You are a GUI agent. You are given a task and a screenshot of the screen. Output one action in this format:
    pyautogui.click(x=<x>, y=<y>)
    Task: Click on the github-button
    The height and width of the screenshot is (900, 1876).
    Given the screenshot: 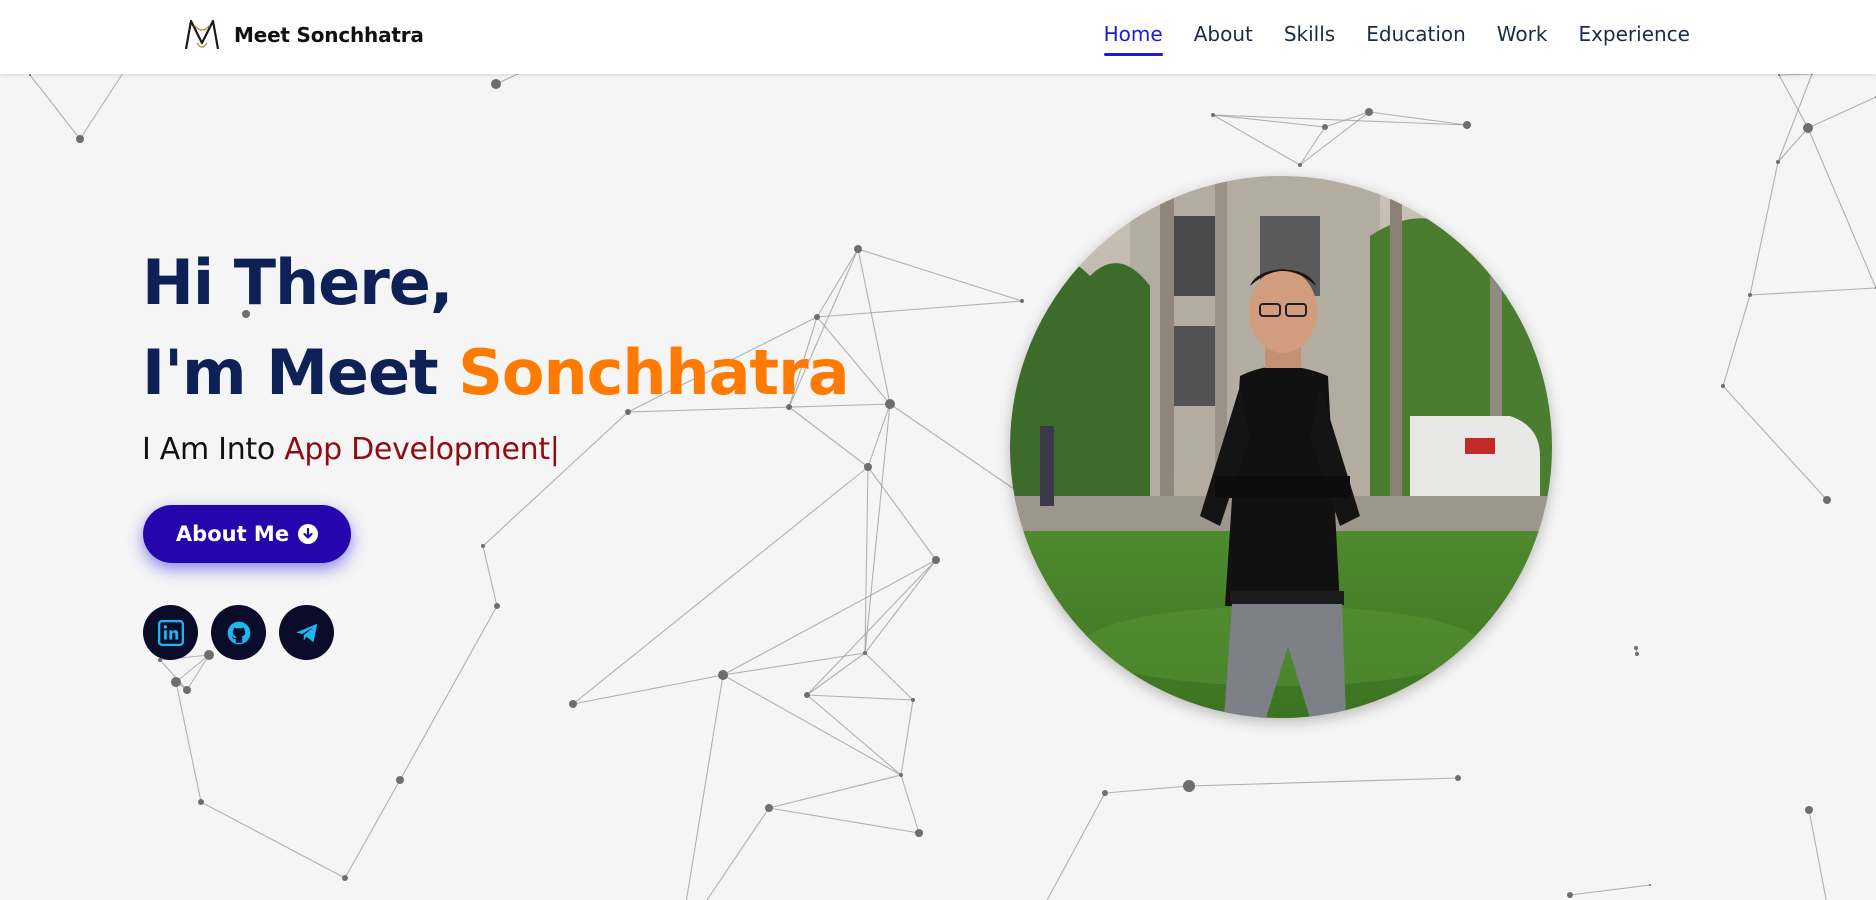 What is the action you would take?
    pyautogui.click(x=238, y=632)
    